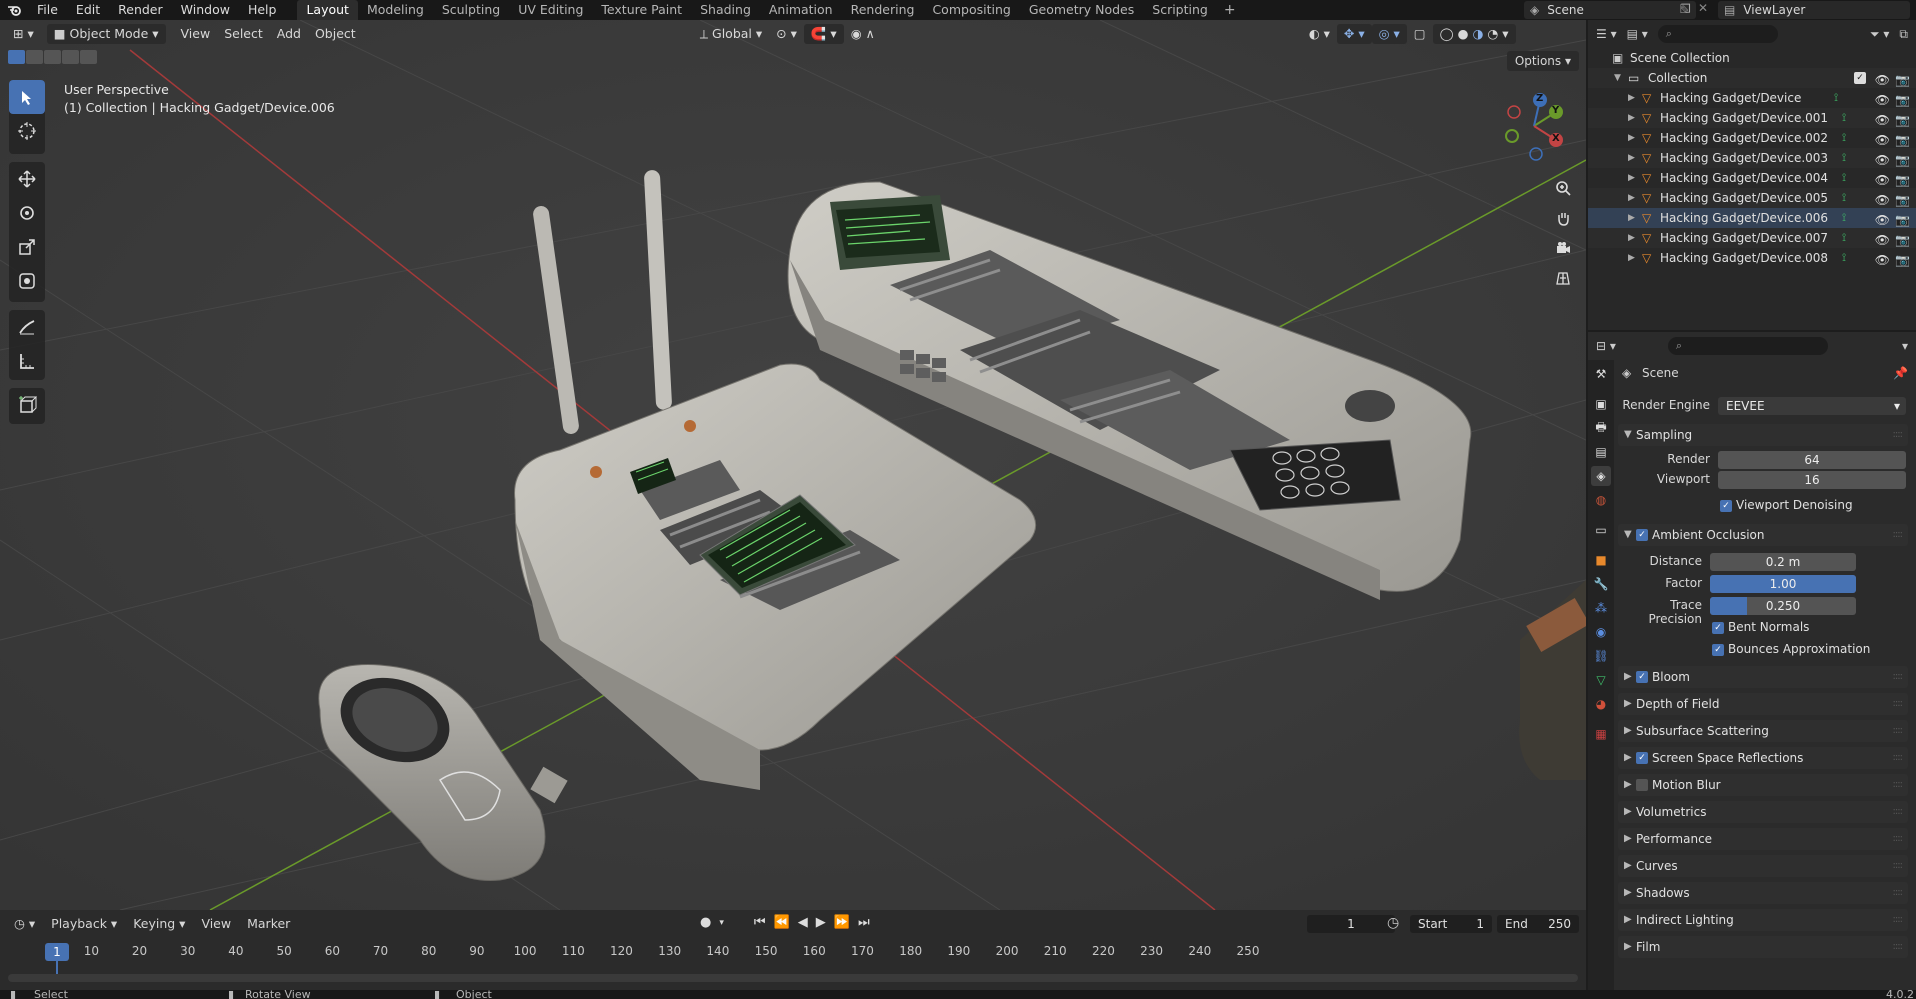 The image size is (1916, 999). I want to click on bent-normals-checkbox: ✓, so click(1718, 628).